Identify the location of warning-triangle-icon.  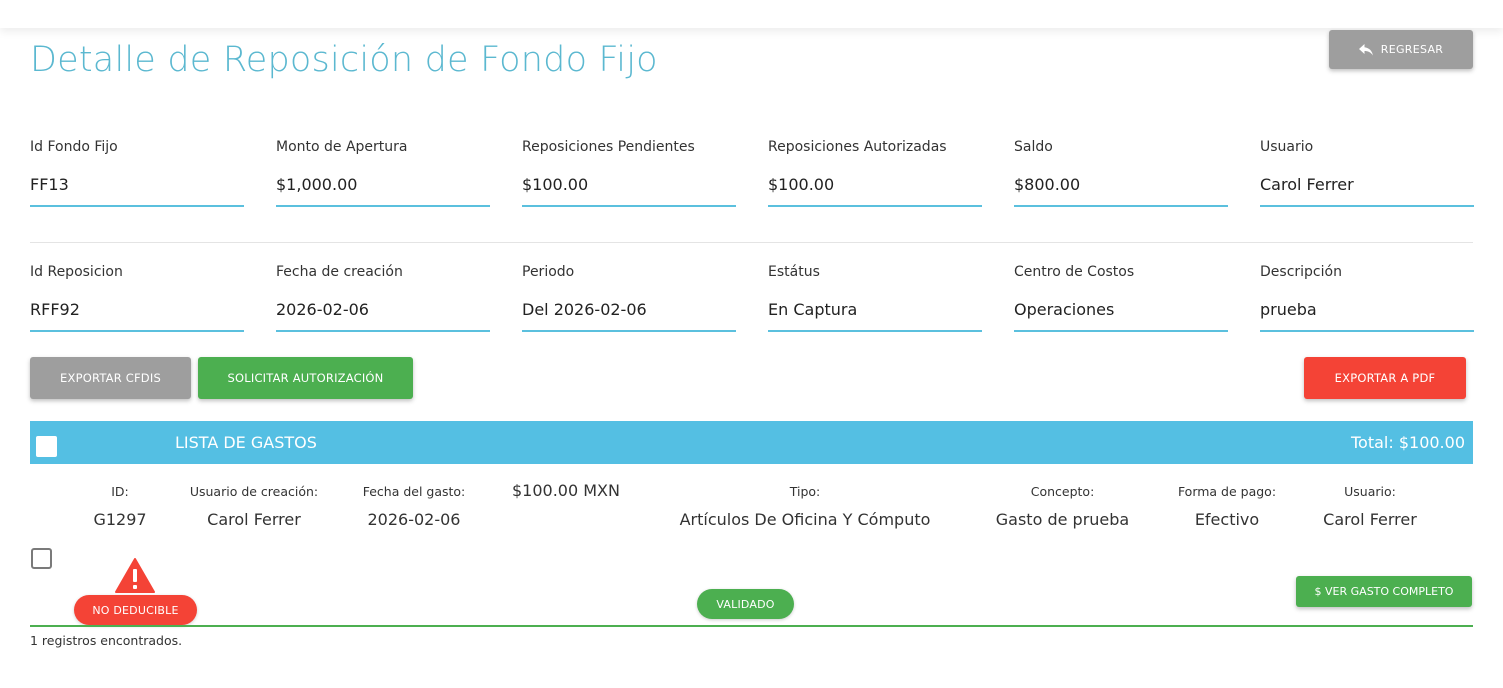
(135, 575).